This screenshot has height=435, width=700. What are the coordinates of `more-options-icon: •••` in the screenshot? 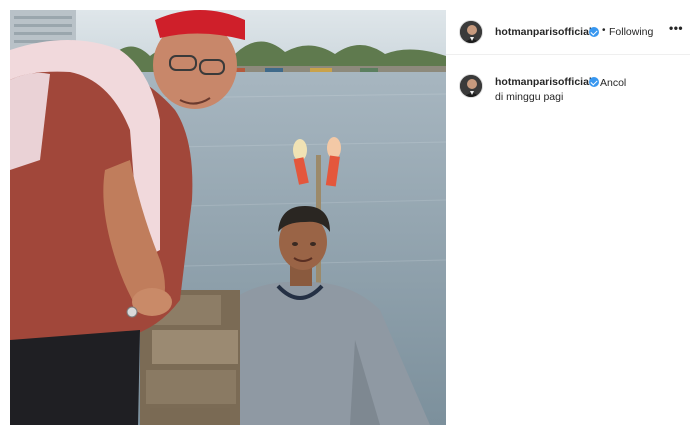 It's located at (677, 30).